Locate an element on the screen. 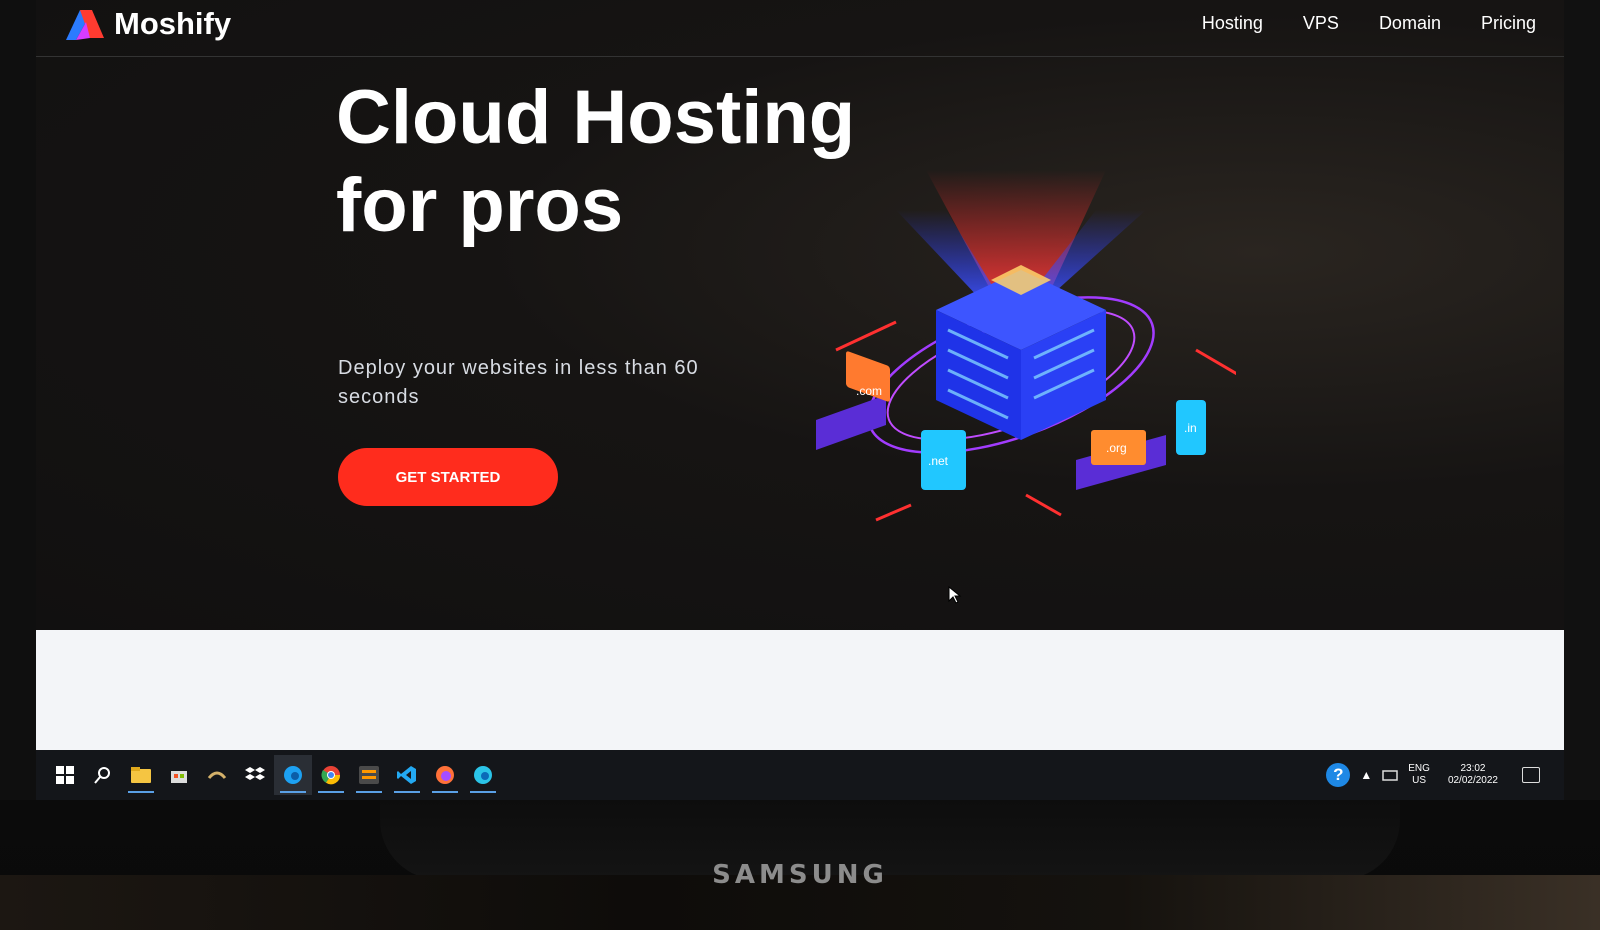  hosting-illustration: .com .net .org .in is located at coordinates (1026, 346).